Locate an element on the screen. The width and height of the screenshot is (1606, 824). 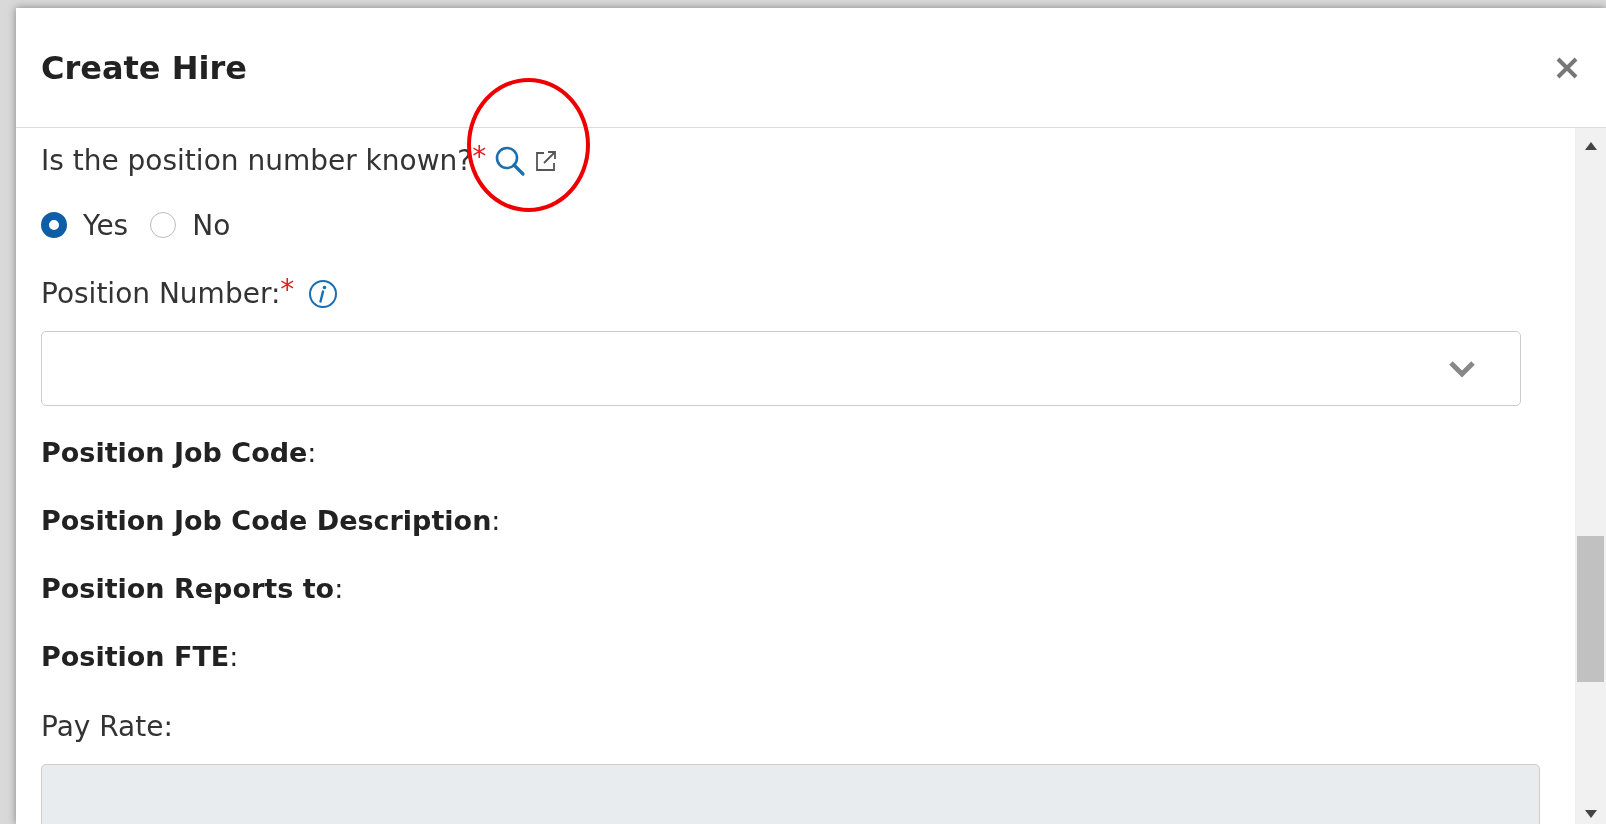
detail-label: Position Job Code Description: is located at coordinates (271, 521).